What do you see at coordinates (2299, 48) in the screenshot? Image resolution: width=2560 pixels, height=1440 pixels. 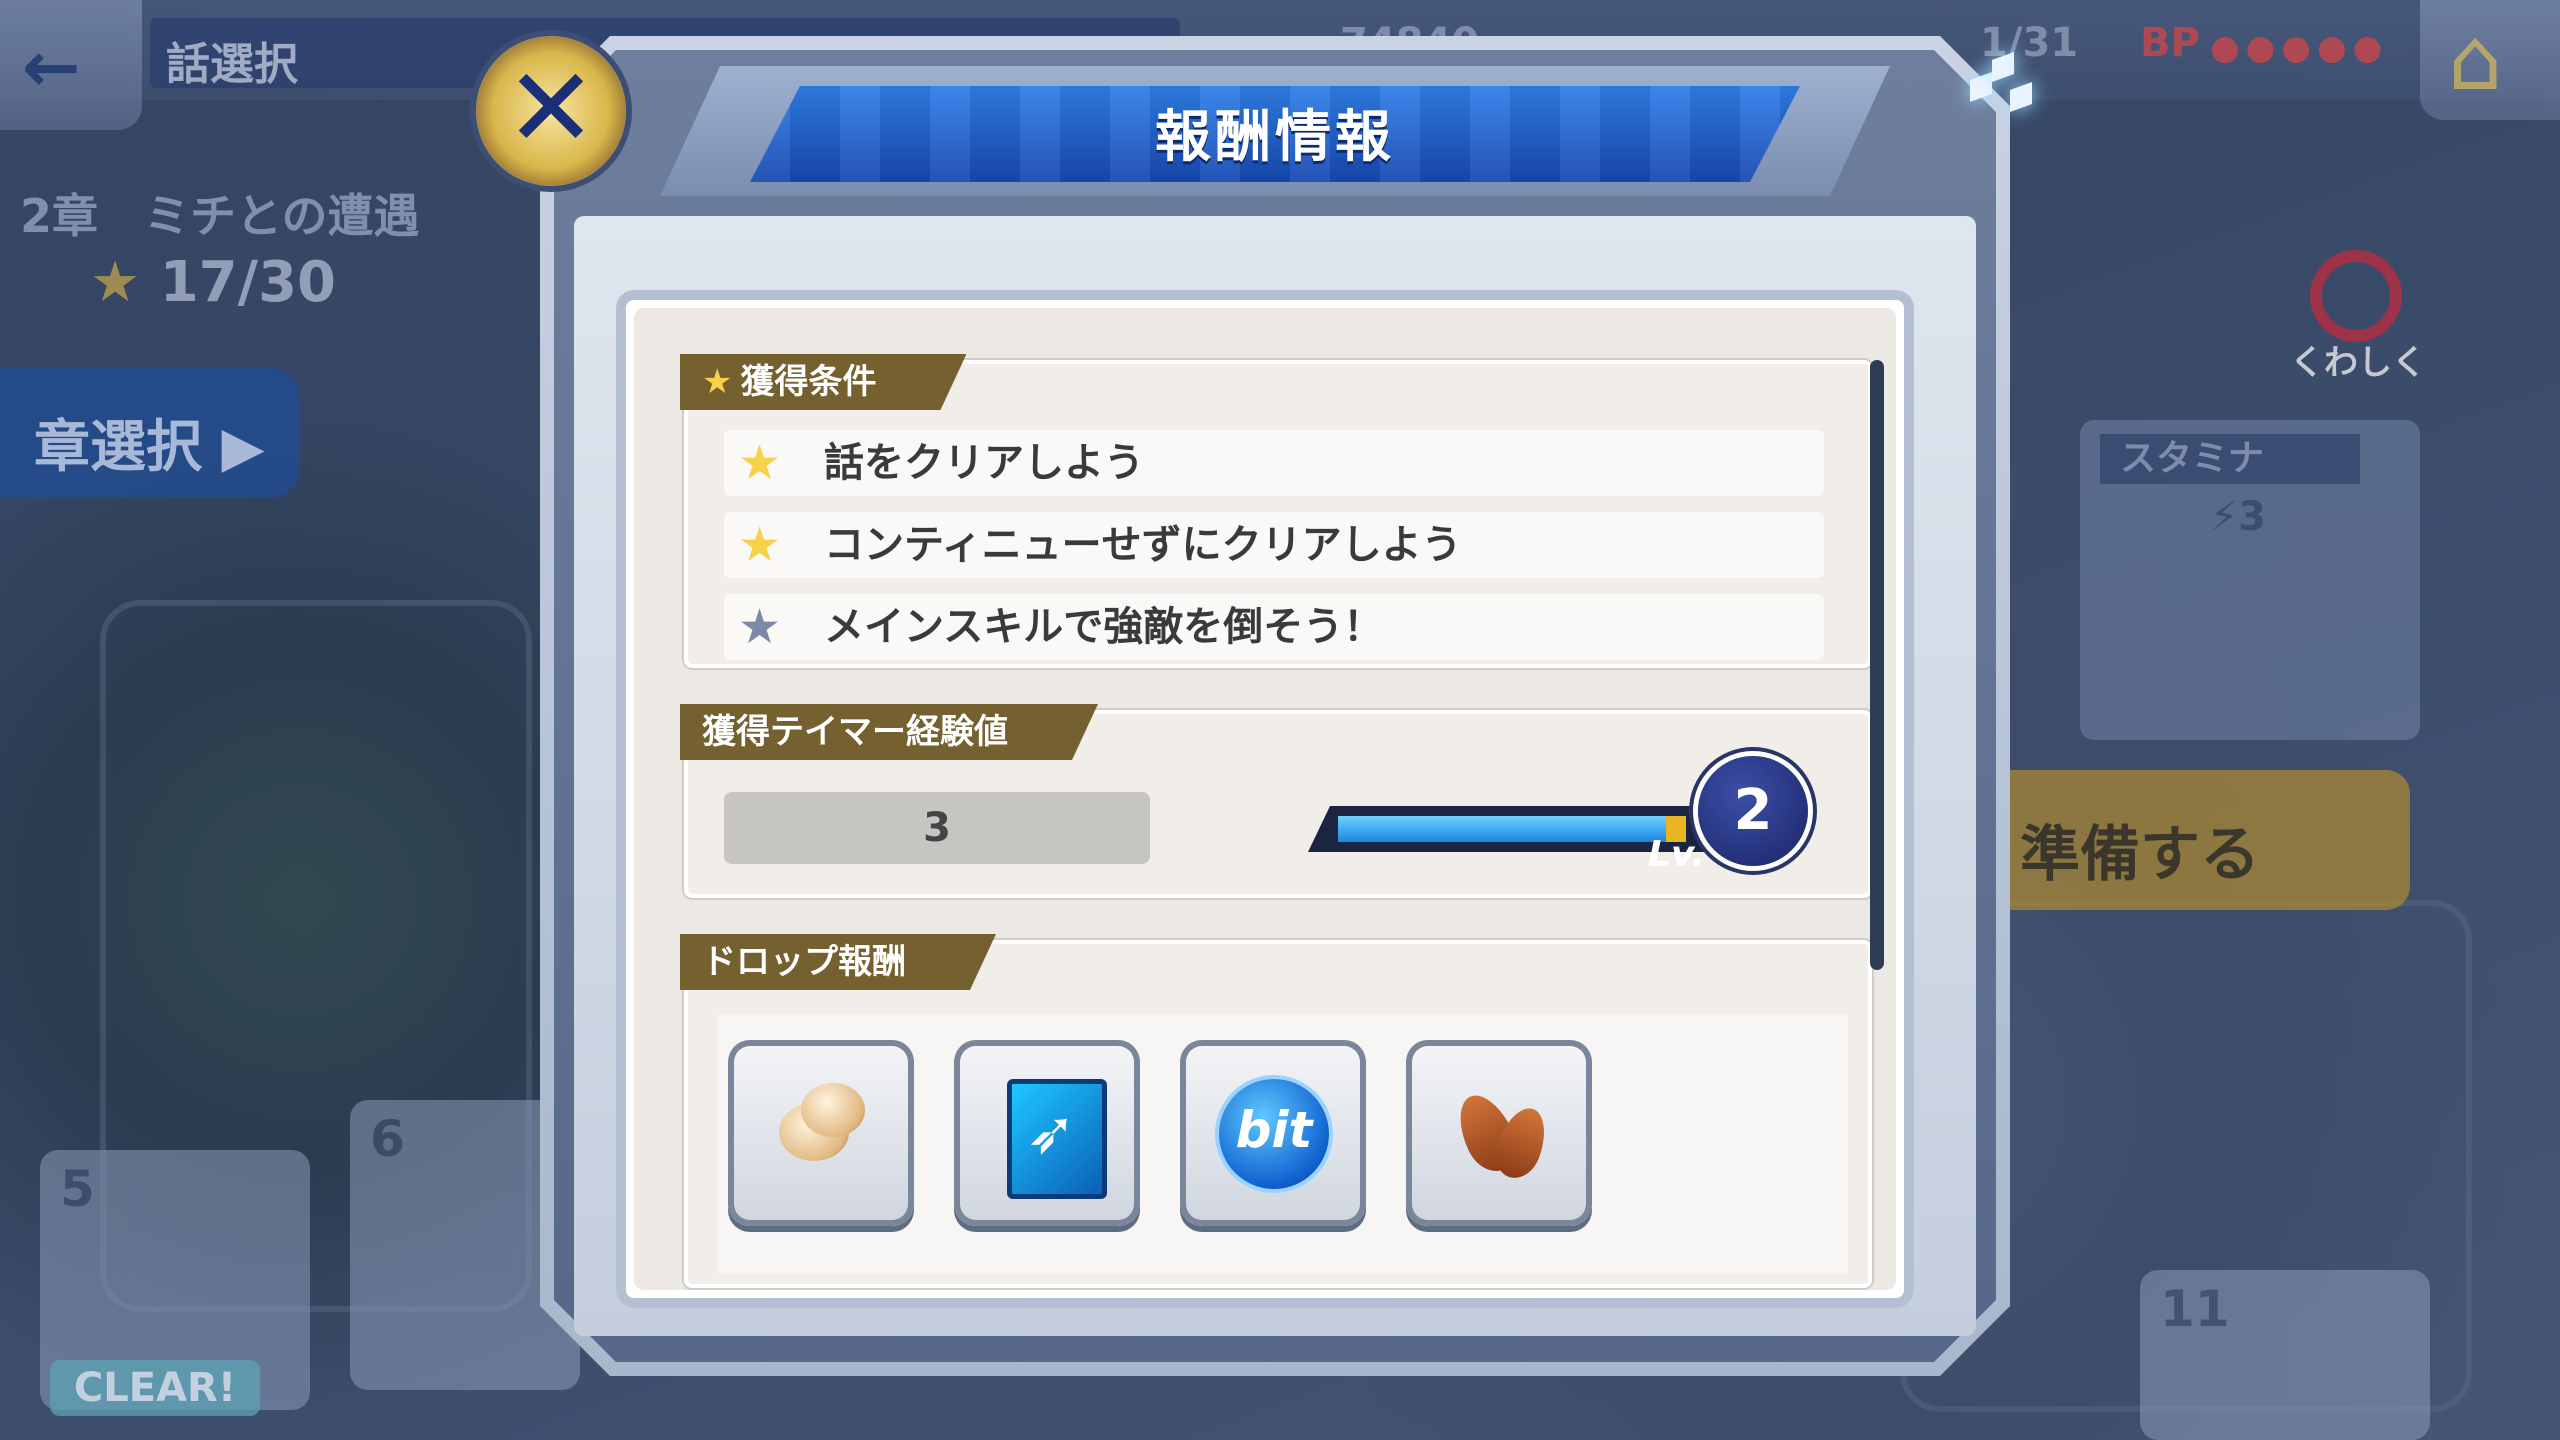 I see `bp-dots: ●●●●●` at bounding box center [2299, 48].